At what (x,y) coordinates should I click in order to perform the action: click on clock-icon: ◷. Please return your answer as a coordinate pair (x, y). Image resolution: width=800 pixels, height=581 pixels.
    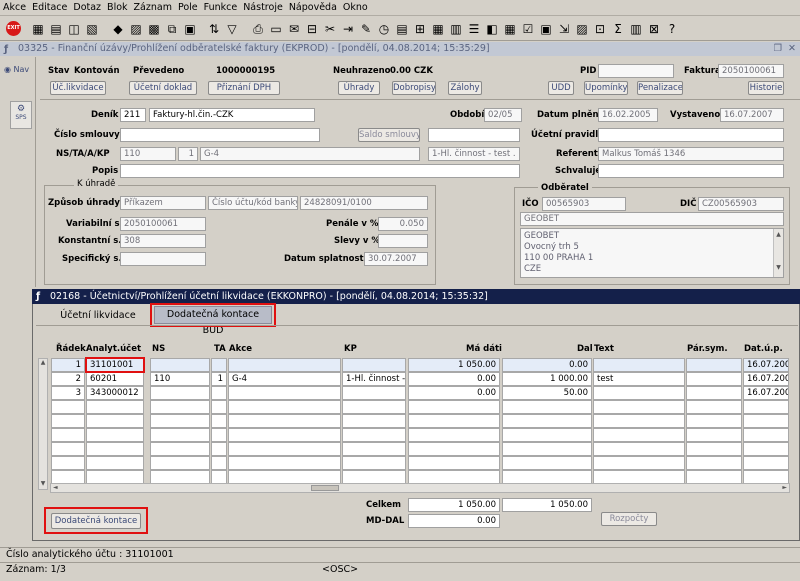
    Looking at the image, I should click on (384, 29).